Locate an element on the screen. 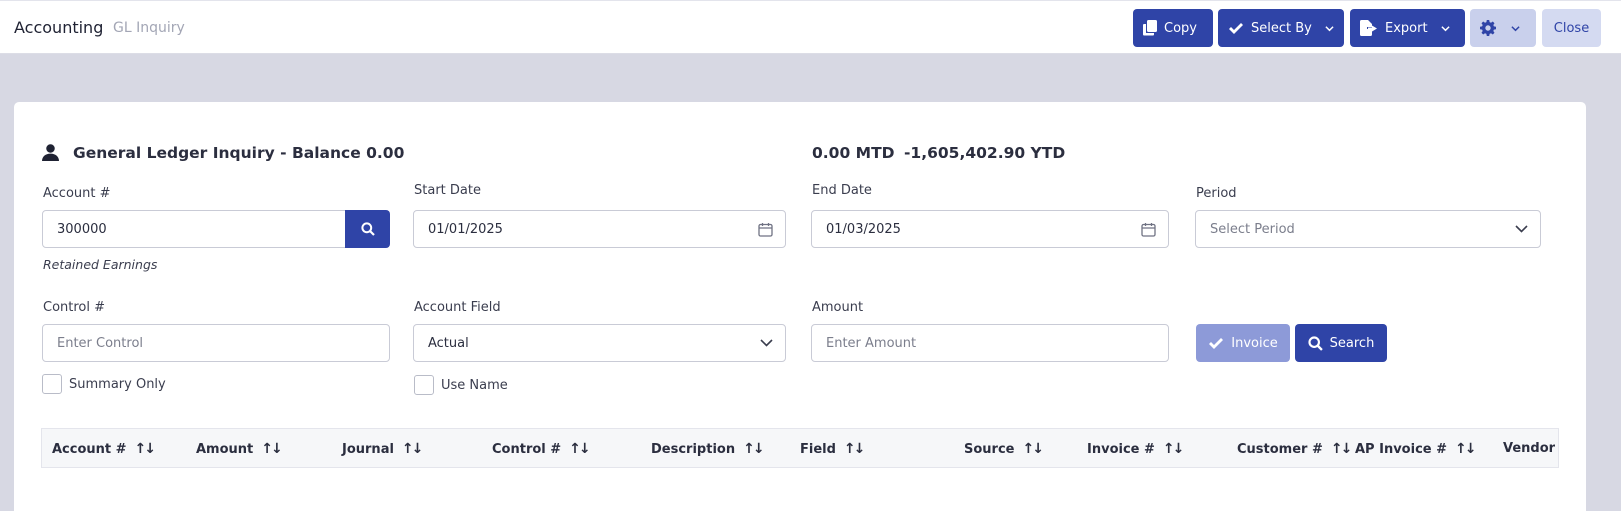 This screenshot has height=511, width=1621. period-placeholder: Select Period is located at coordinates (1252, 229).